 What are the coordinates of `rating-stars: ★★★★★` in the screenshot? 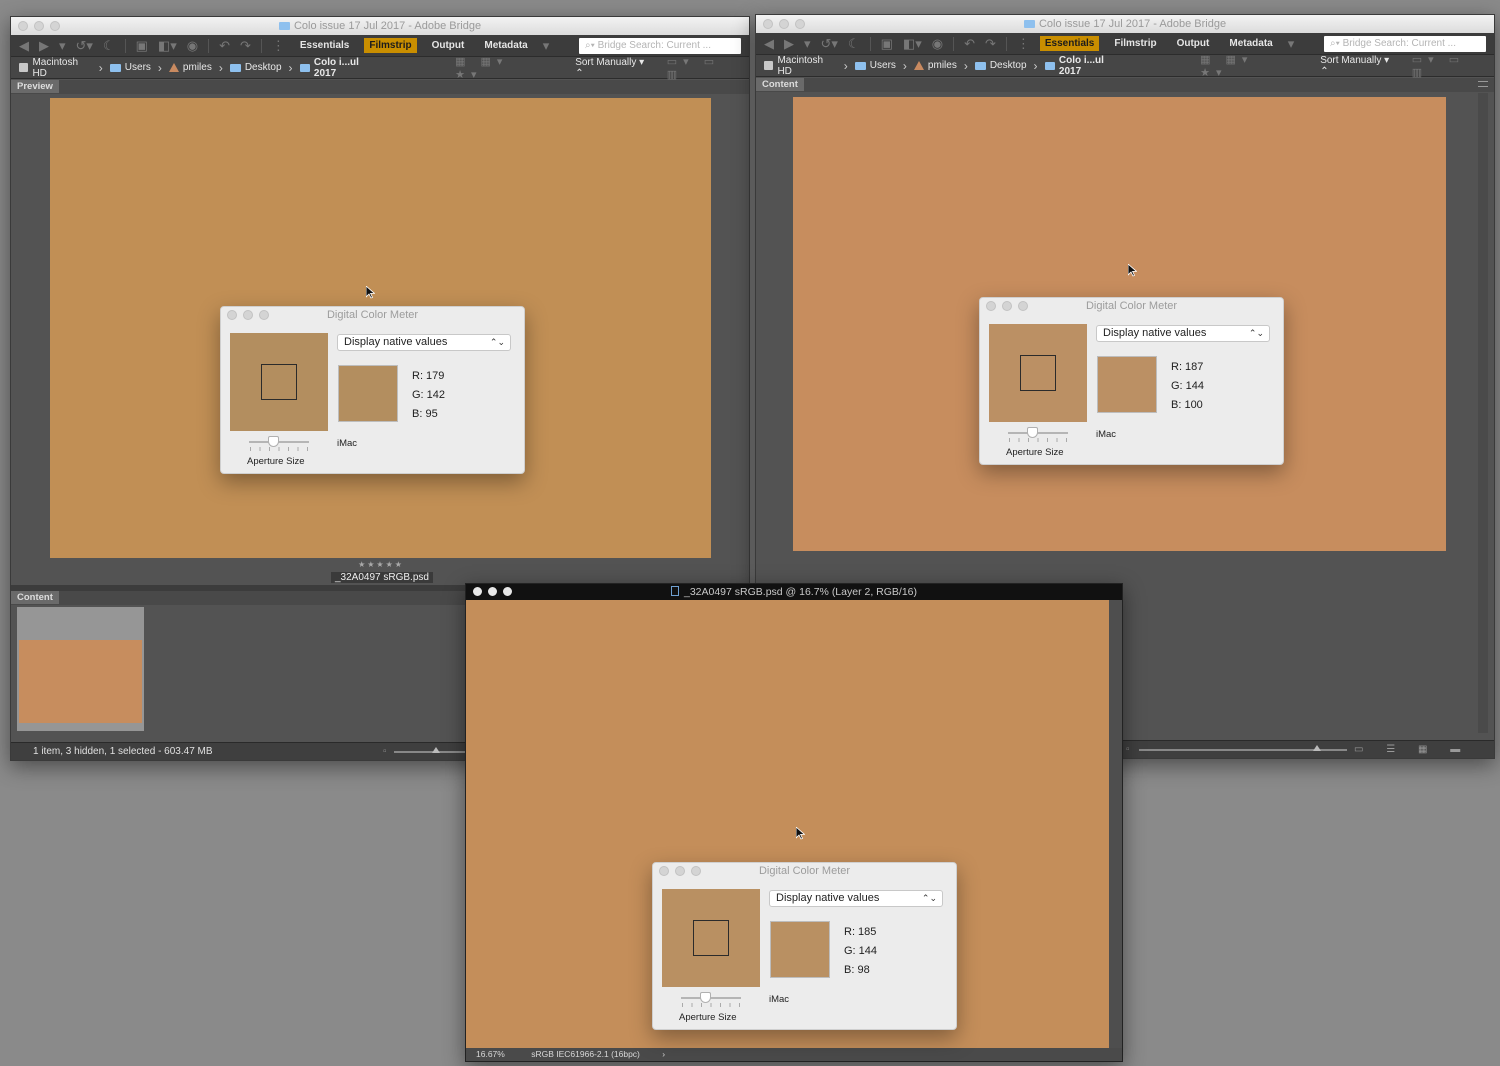 It's located at (381, 564).